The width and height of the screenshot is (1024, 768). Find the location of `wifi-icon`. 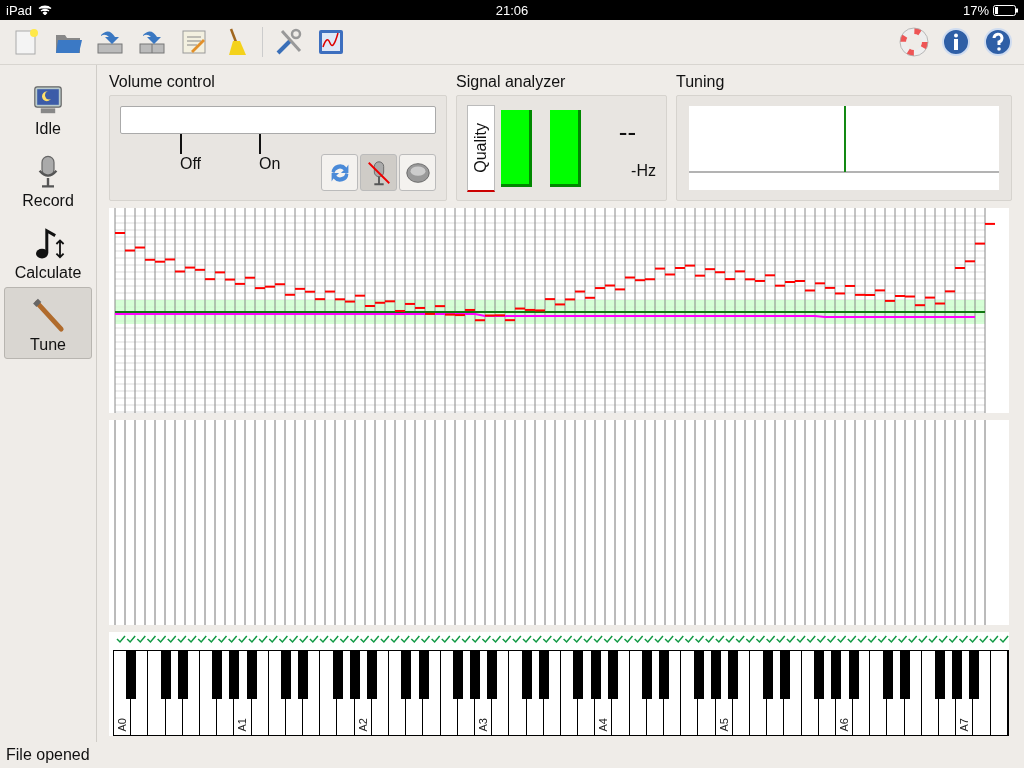

wifi-icon is located at coordinates (45, 10).